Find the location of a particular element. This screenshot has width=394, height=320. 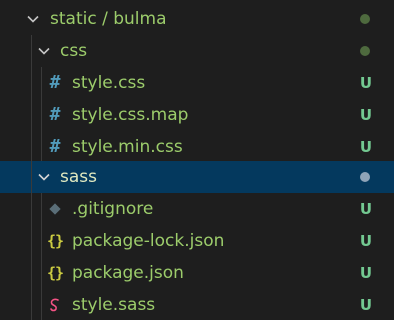

file-row: {} package.json U is located at coordinates (197, 273).